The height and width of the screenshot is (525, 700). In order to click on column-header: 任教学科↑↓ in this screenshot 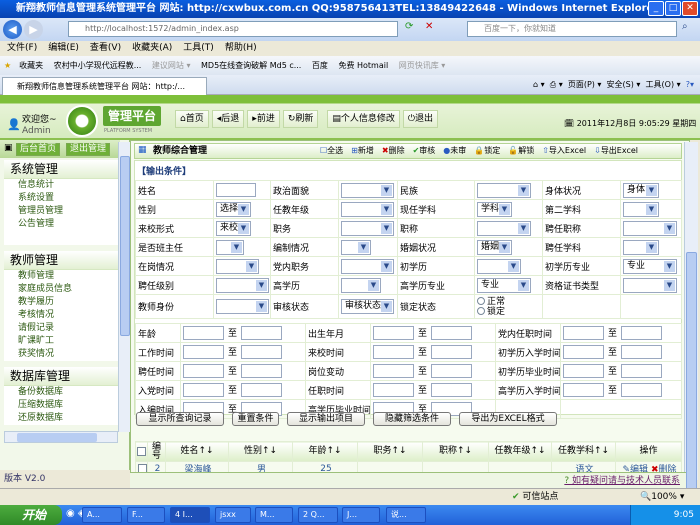, I will do `click(583, 451)`.